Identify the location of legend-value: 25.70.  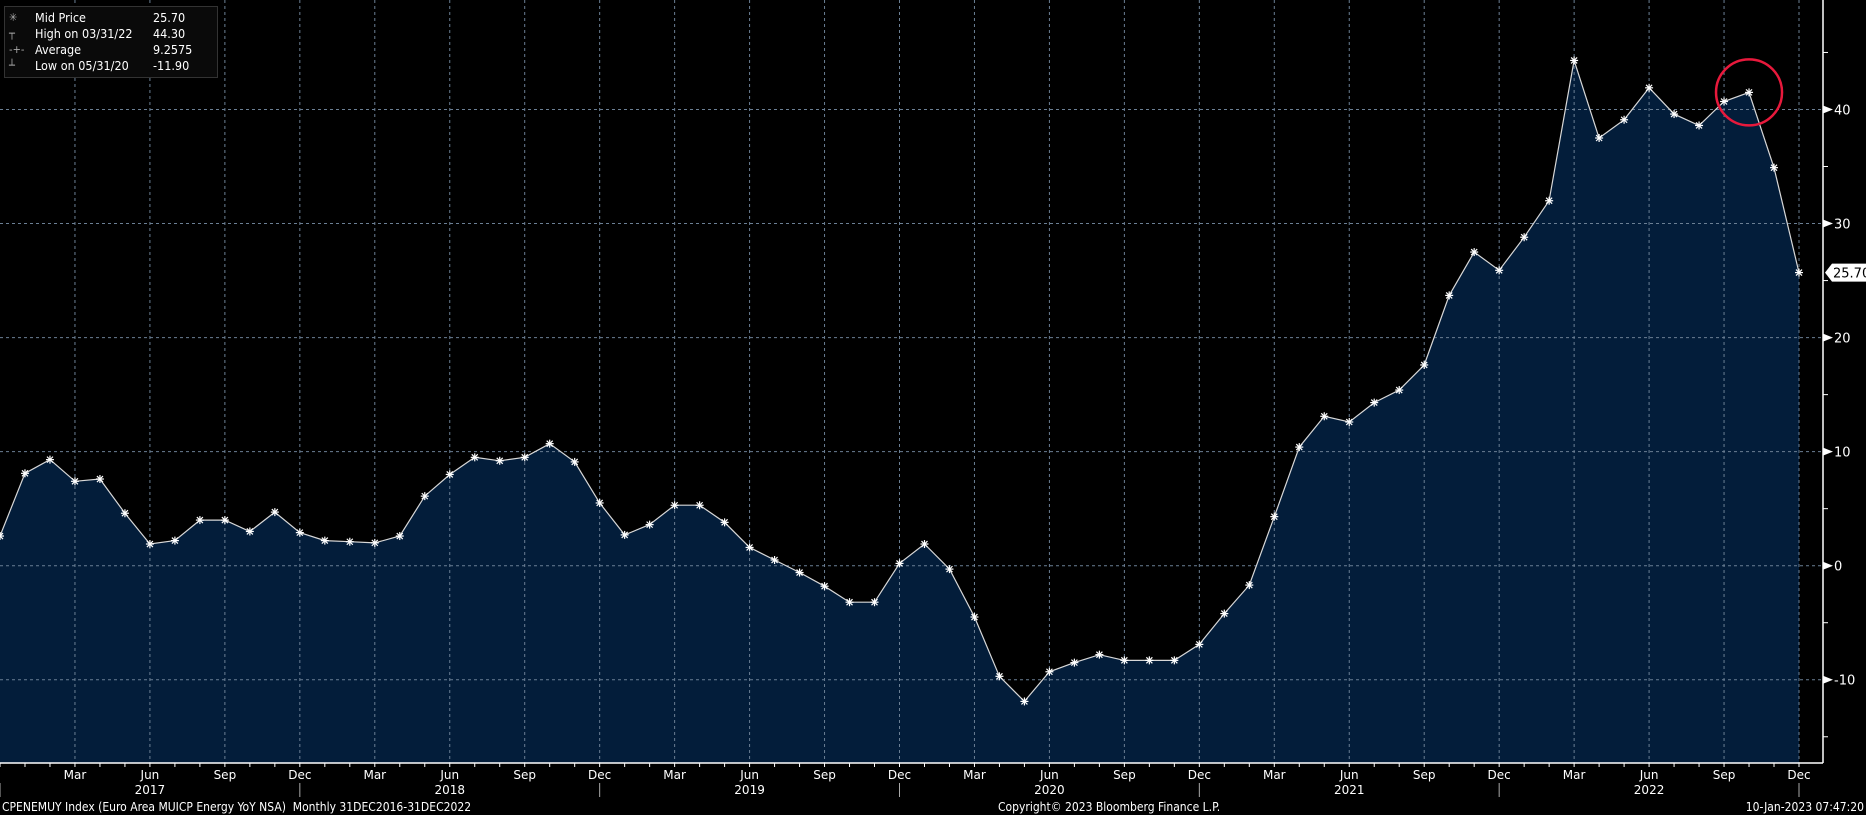
(169, 17).